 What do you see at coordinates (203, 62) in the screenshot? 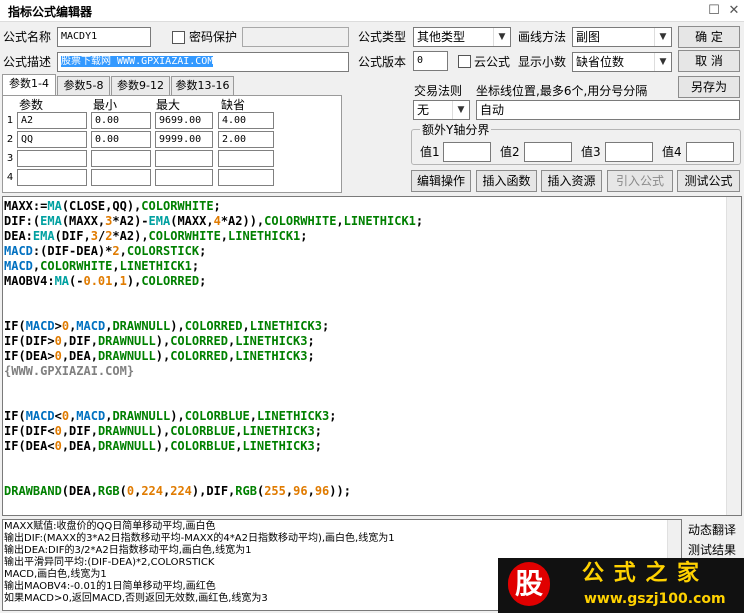
I see `desc-input: 股票下载网 WWW.GPXIAZAI.COM` at bounding box center [203, 62].